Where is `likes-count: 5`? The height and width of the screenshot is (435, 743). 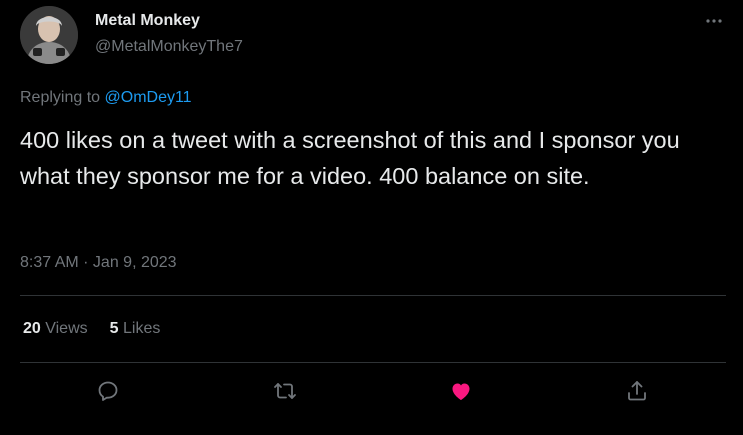 likes-count: 5 is located at coordinates (114, 328).